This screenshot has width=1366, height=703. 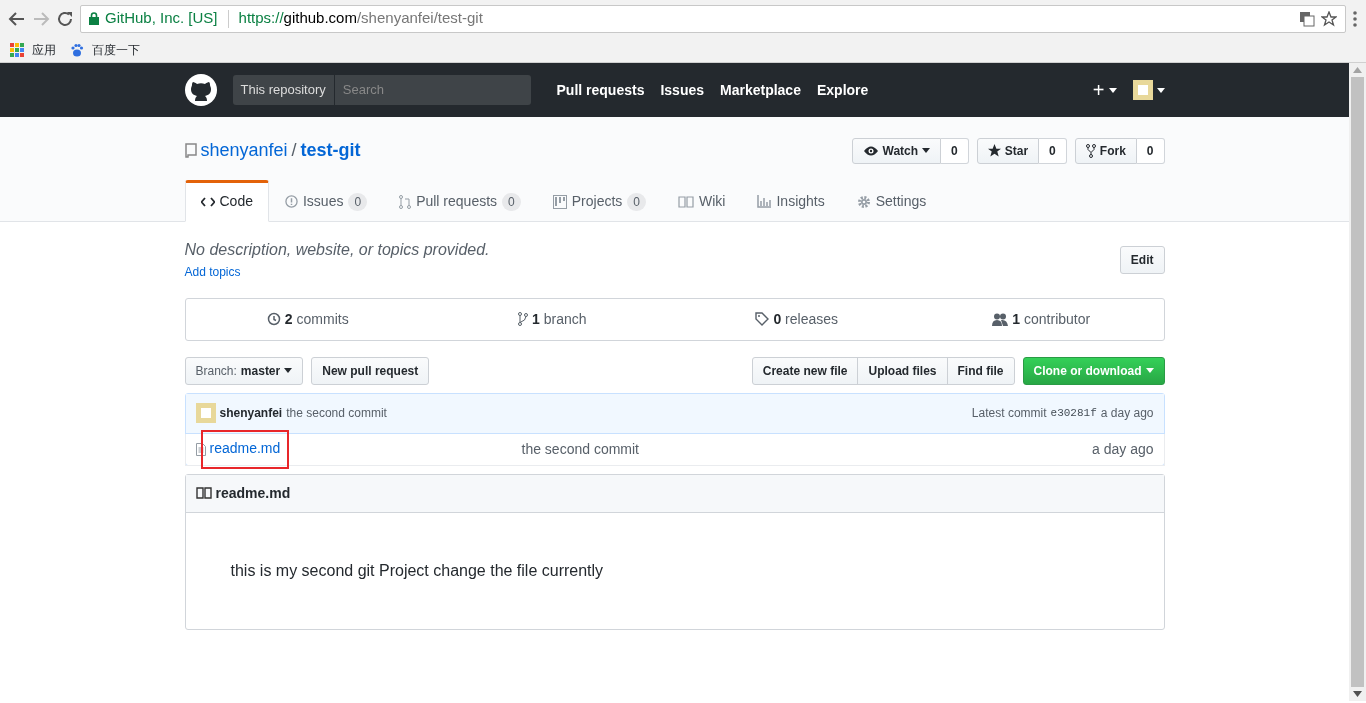 I want to click on owner-link: shenyanfei, so click(x=244, y=150).